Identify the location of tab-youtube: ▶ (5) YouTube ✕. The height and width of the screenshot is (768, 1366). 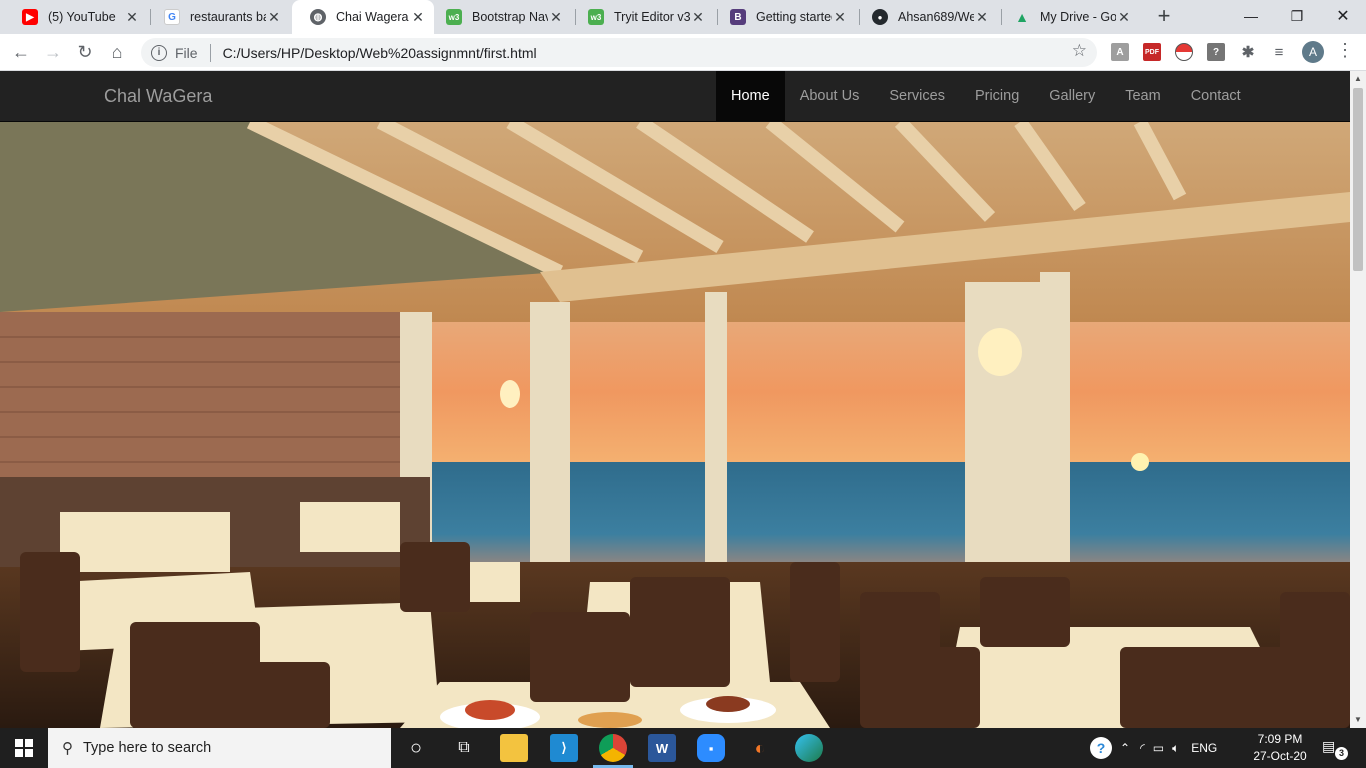
(76, 17).